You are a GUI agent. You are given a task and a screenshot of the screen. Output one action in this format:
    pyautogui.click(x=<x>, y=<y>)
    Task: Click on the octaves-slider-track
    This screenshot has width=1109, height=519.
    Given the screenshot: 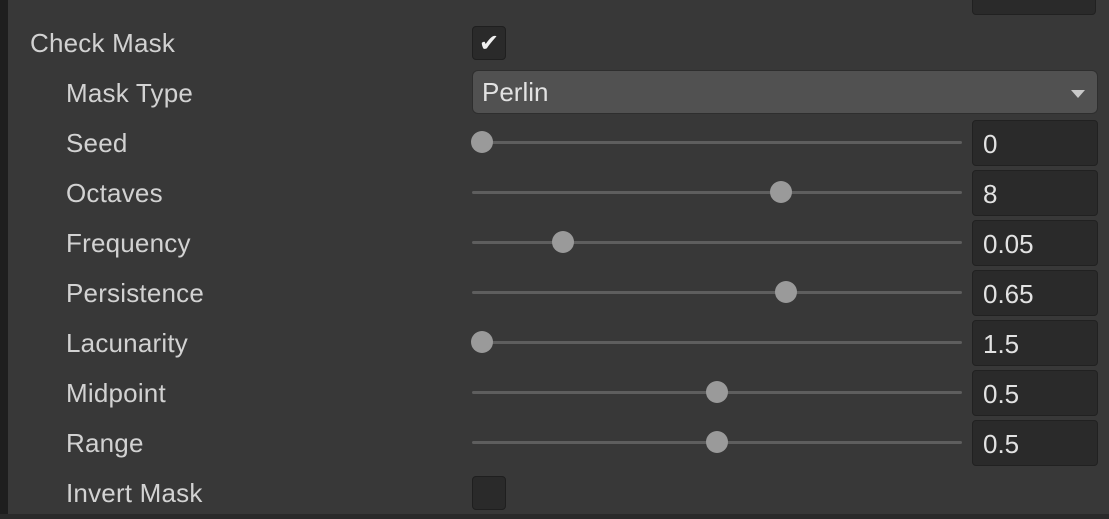 What is the action you would take?
    pyautogui.click(x=717, y=192)
    